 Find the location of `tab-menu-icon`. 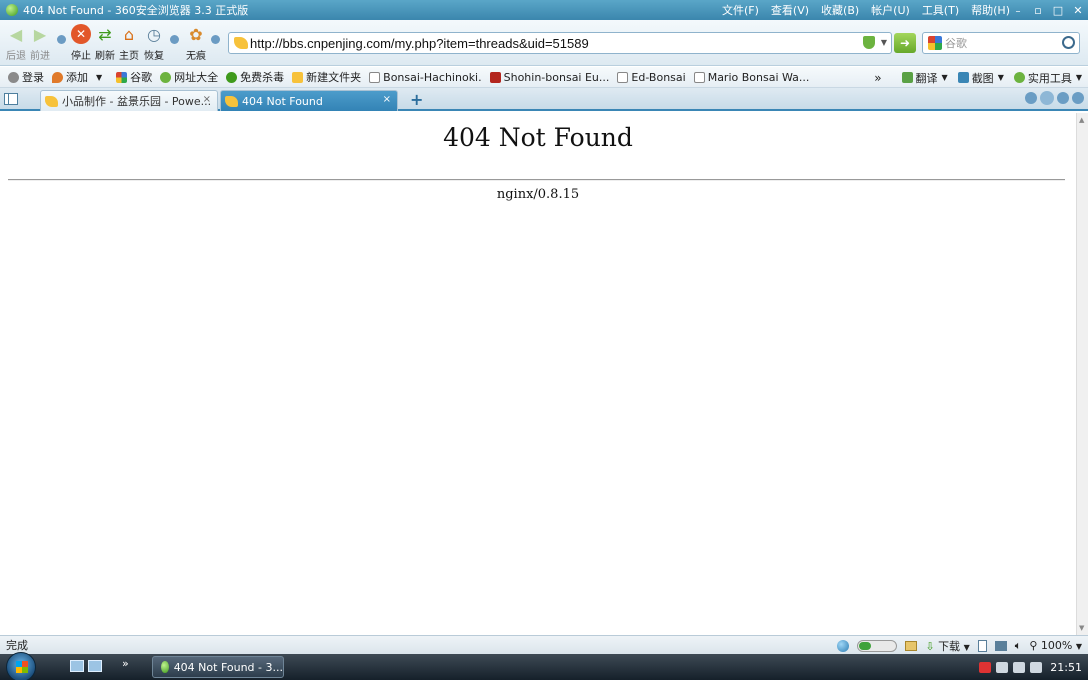

tab-menu-icon is located at coordinates (1078, 98).